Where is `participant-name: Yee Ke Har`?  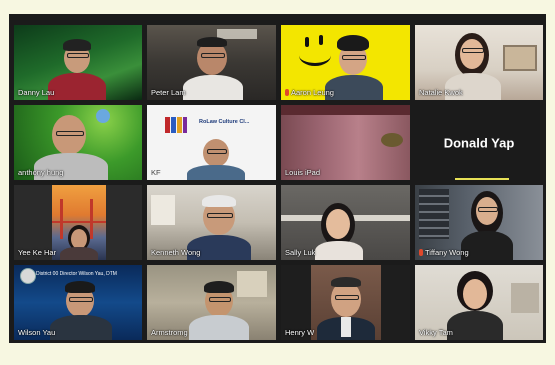 participant-name: Yee Ke Har is located at coordinates (37, 252).